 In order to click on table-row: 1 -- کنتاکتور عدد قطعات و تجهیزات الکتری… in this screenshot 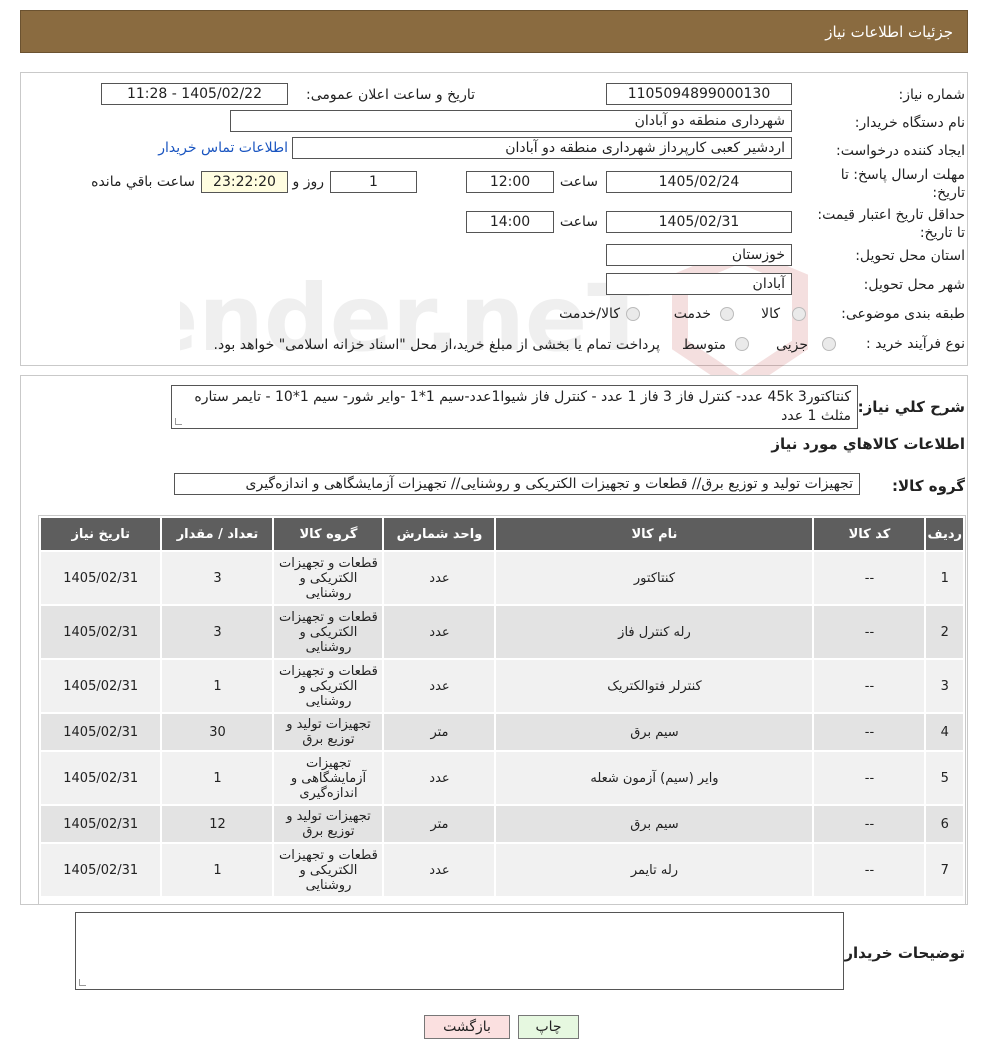, I will do `click(502, 578)`.